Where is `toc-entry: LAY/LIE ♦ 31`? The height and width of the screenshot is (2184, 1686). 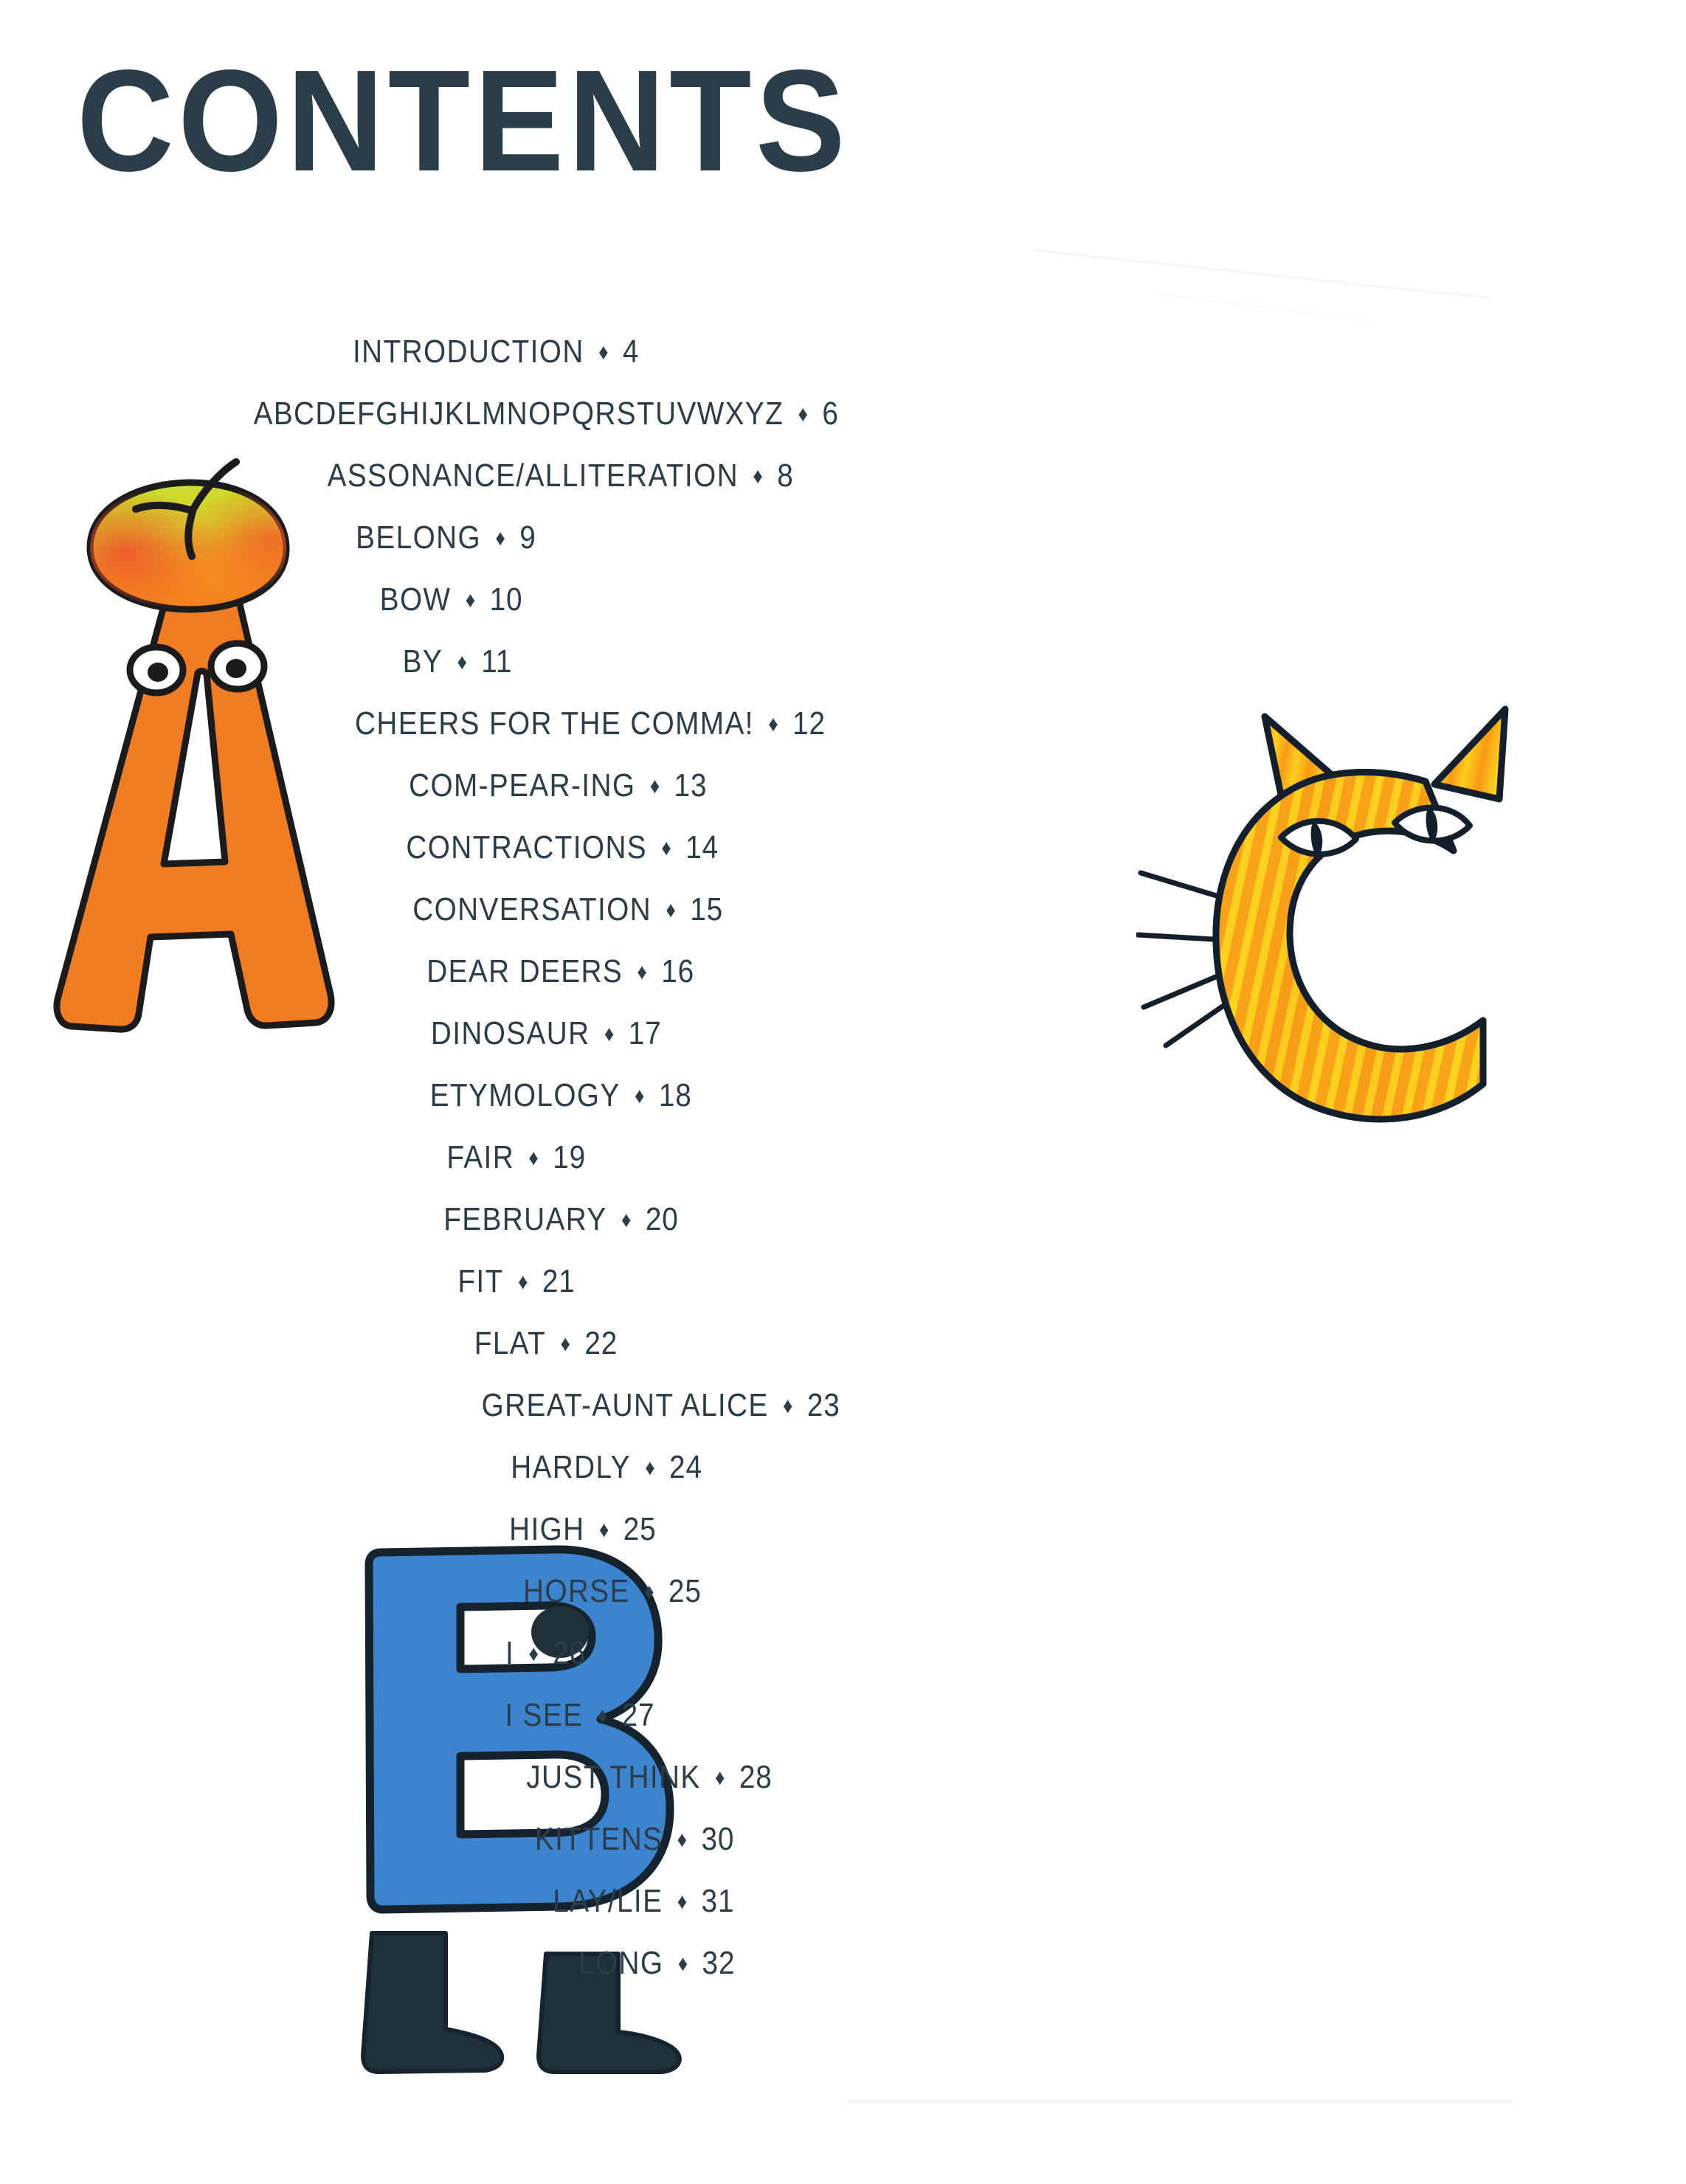
toc-entry: LAY/LIE ♦ 31 is located at coordinates (743, 1914).